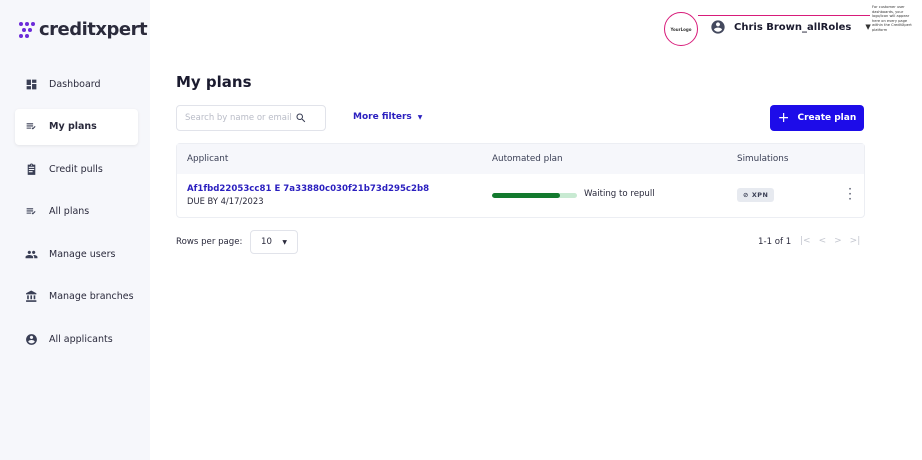 This screenshot has height=460, width=922. I want to click on prev-page-icon: <, so click(823, 241).